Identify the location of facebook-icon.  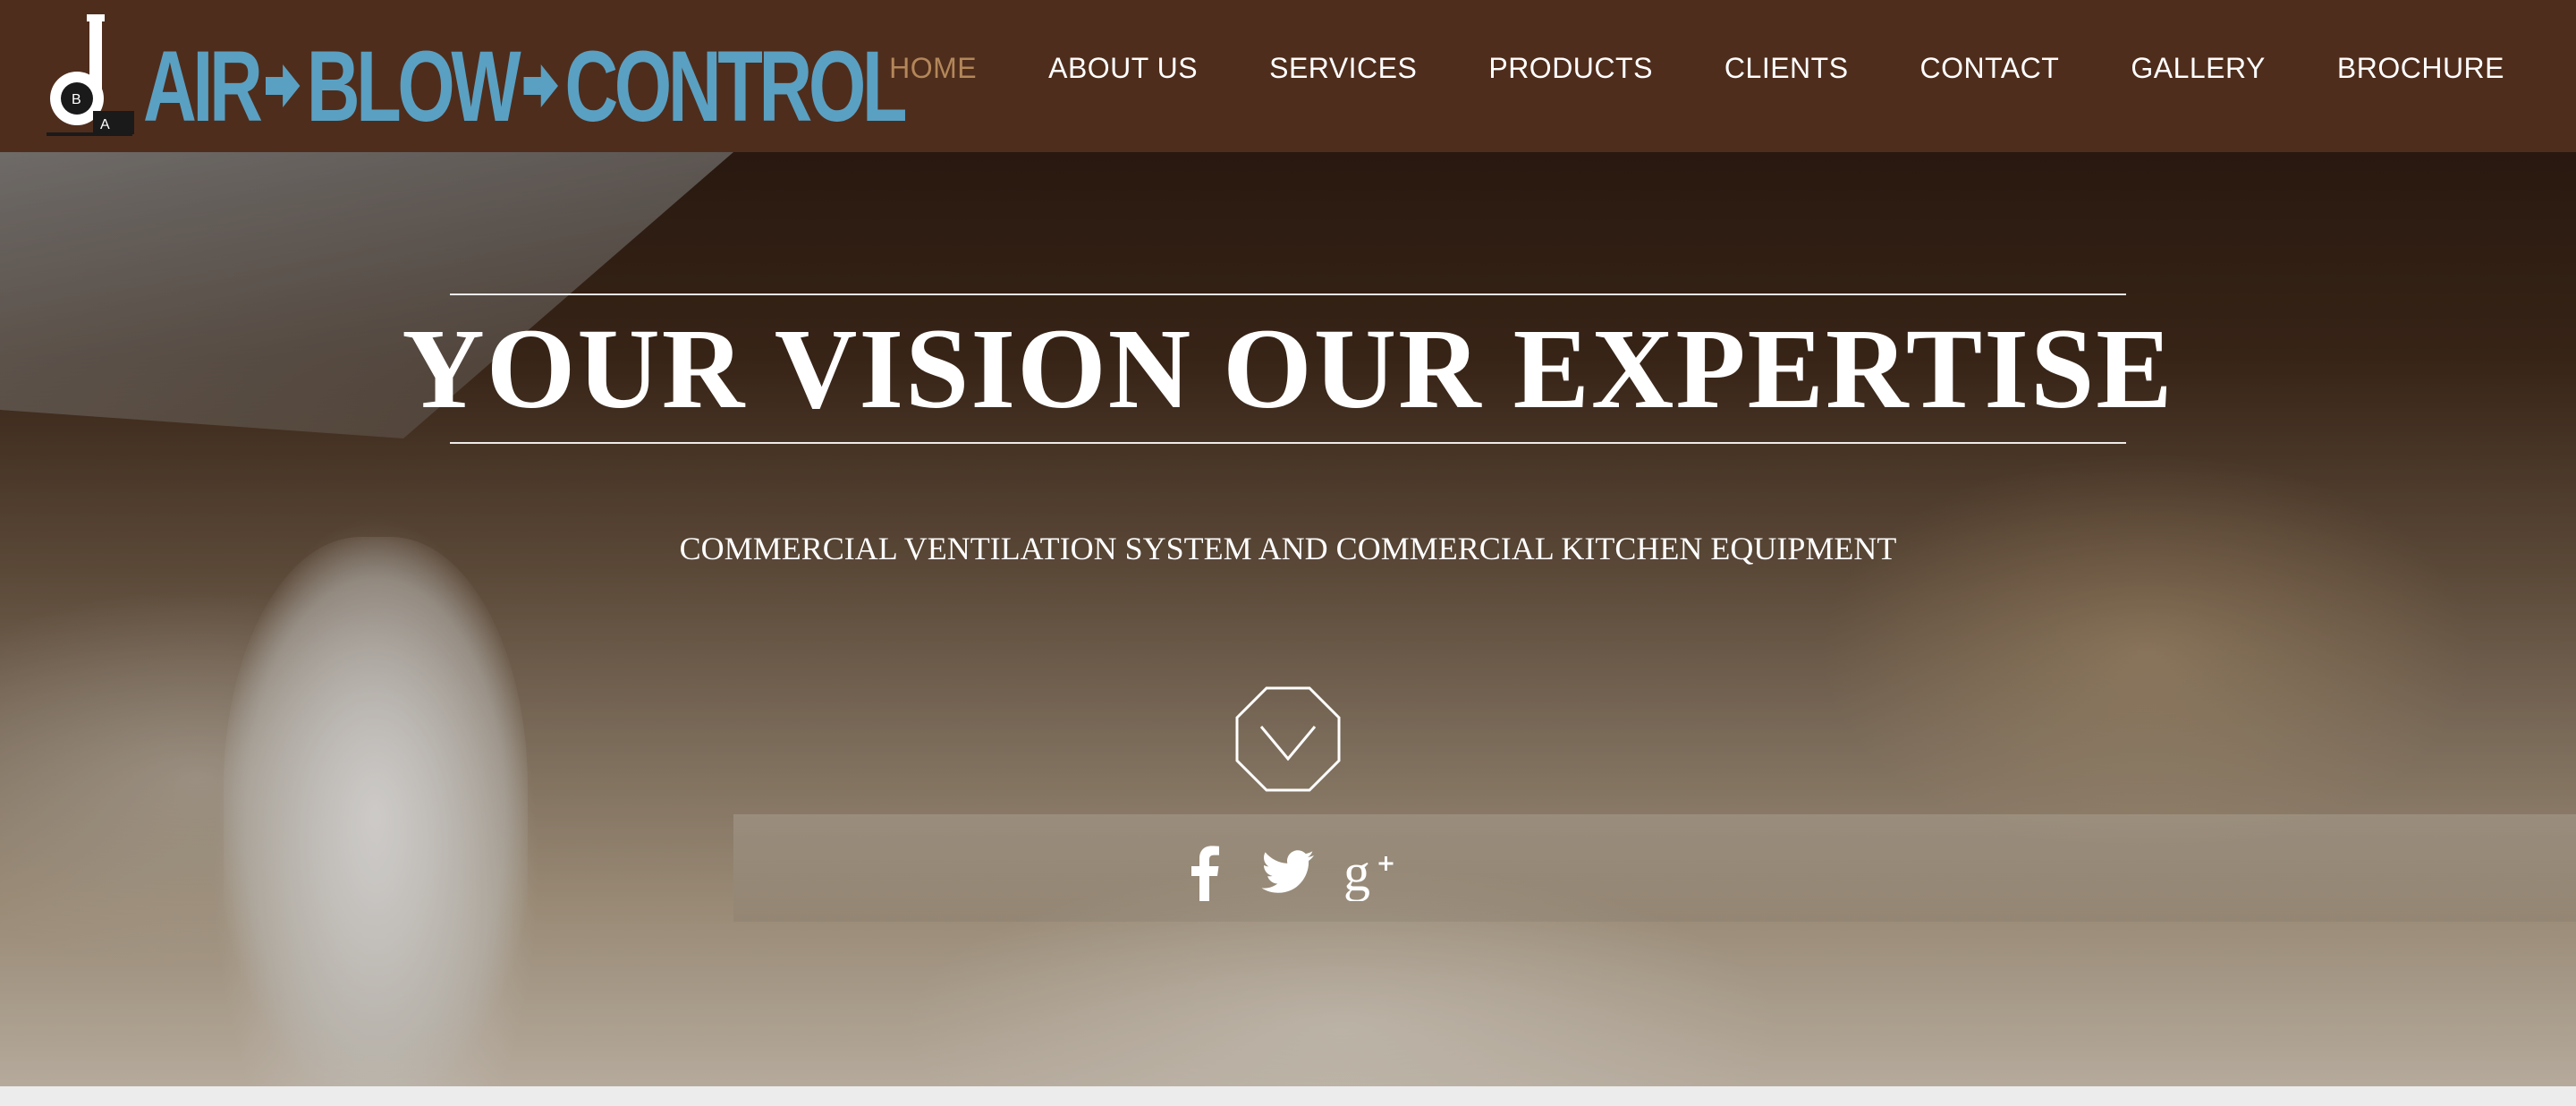
(1205, 873).